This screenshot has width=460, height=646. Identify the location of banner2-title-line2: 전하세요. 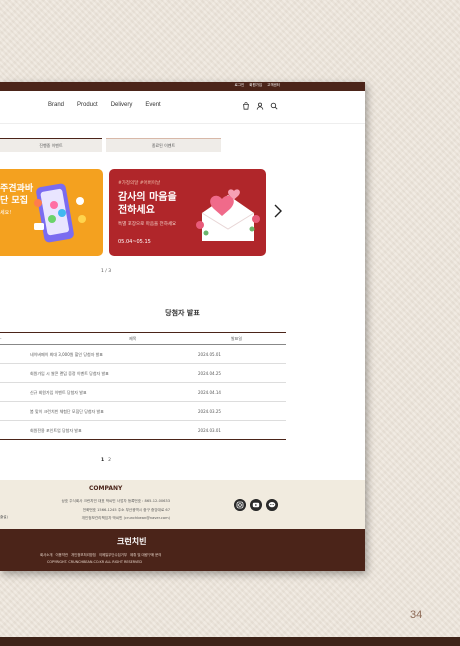
(136, 210).